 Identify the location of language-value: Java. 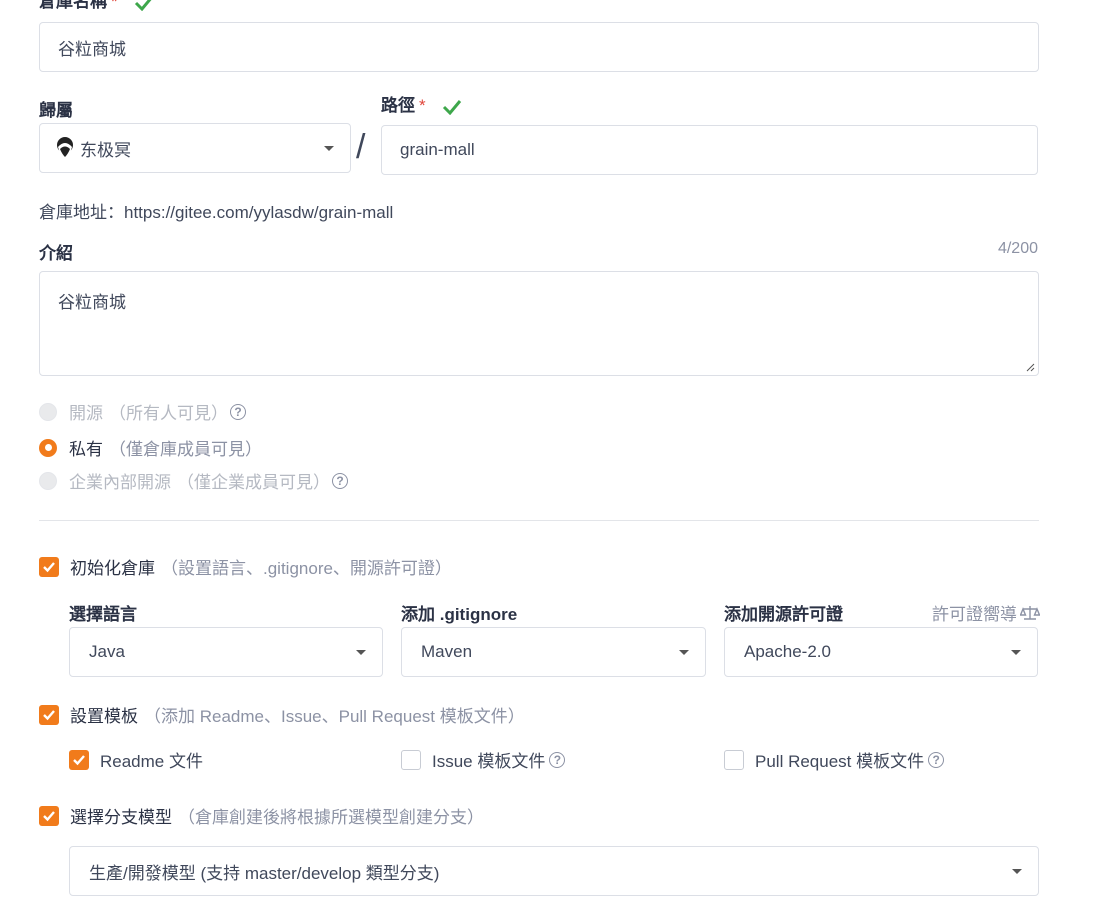
(107, 651).